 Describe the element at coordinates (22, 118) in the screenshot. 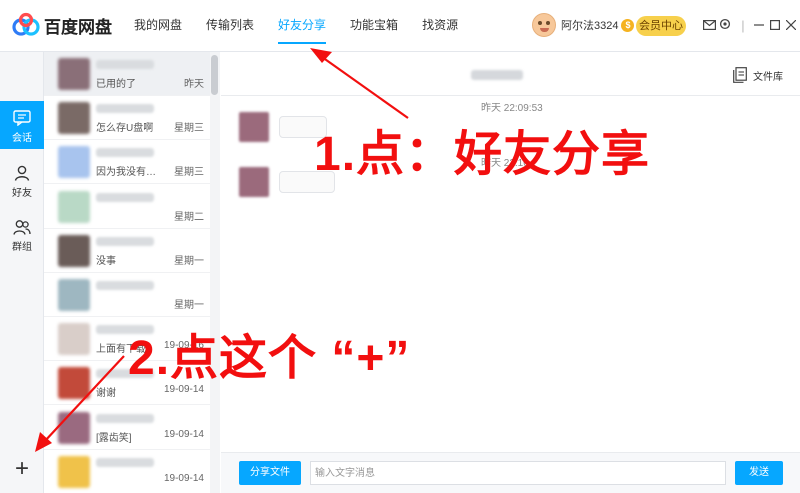

I see `chat-icon` at that location.